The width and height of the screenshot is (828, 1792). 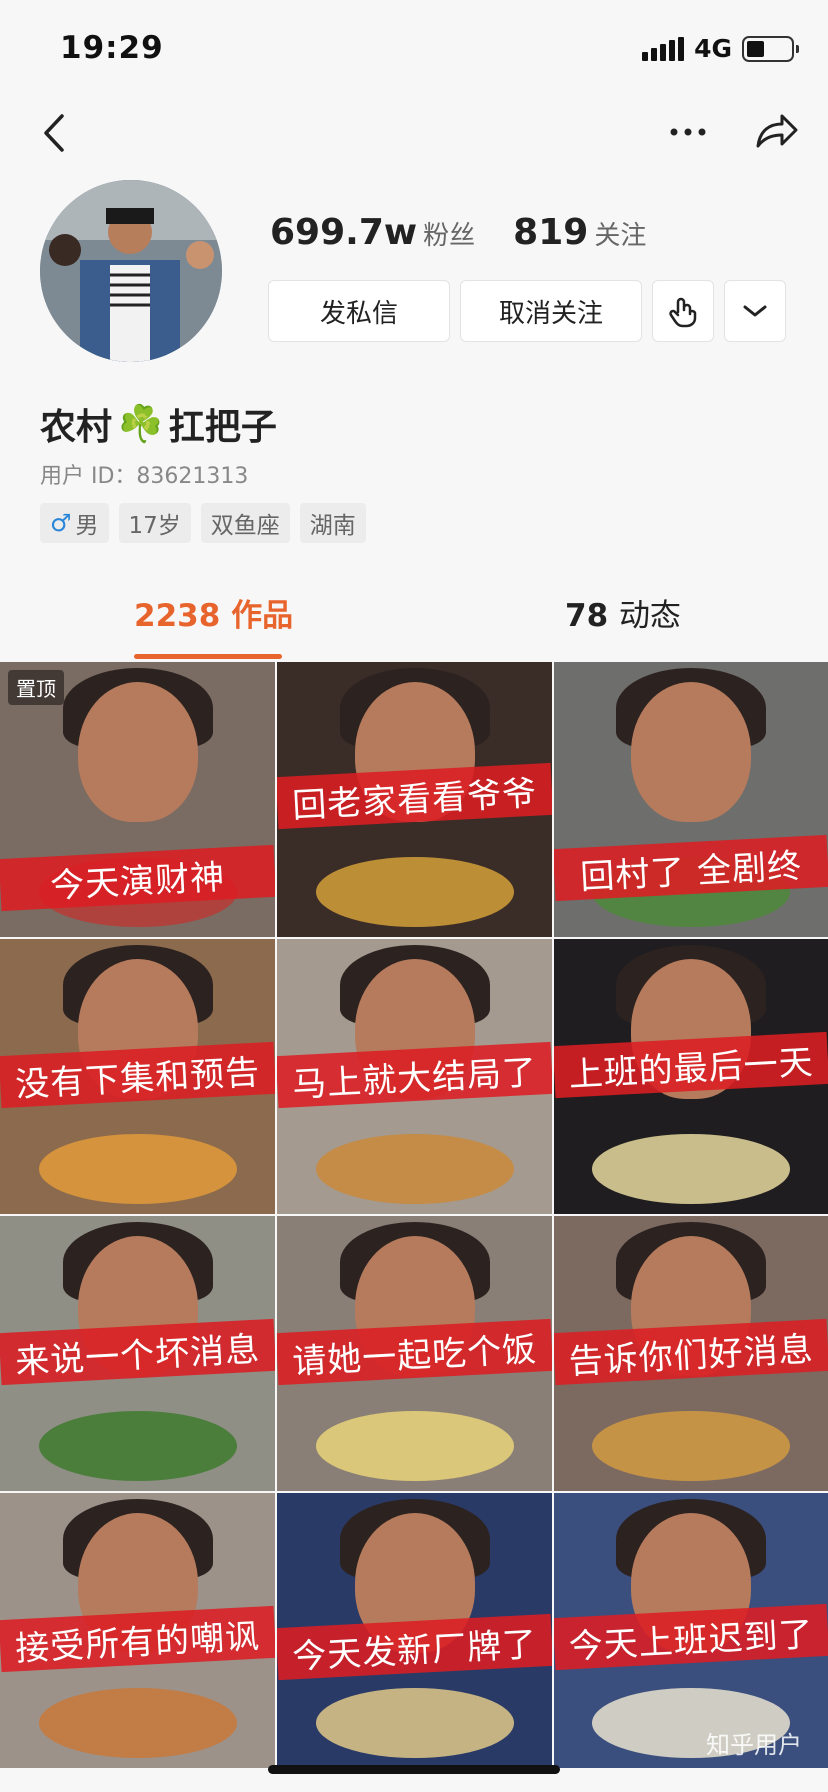 I want to click on message-button: 发私信, so click(x=359, y=311).